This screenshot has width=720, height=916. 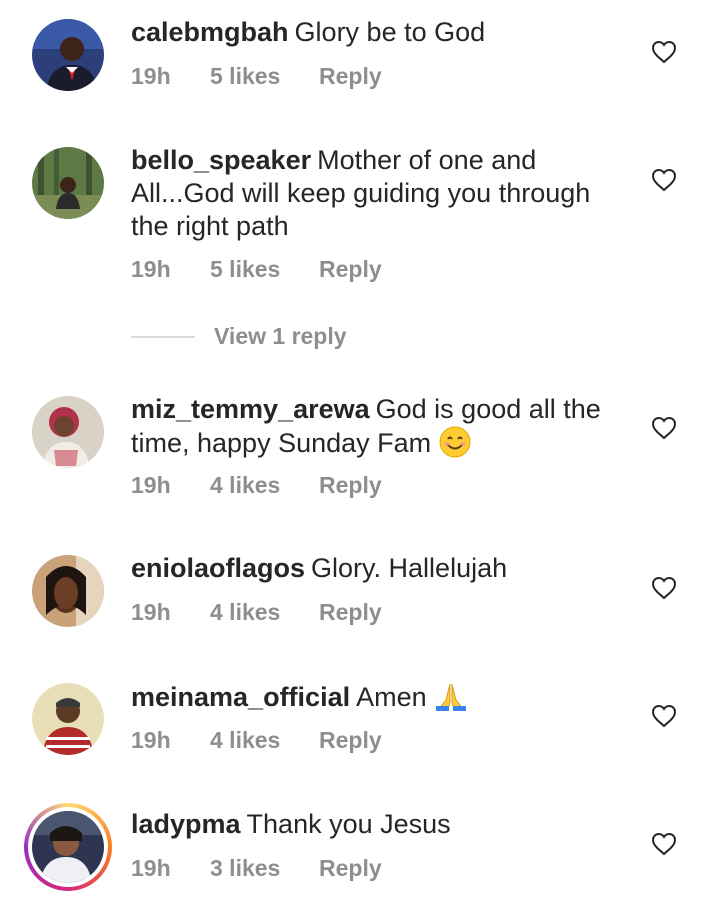 What do you see at coordinates (391, 697) in the screenshot?
I see `comment-body: Amen` at bounding box center [391, 697].